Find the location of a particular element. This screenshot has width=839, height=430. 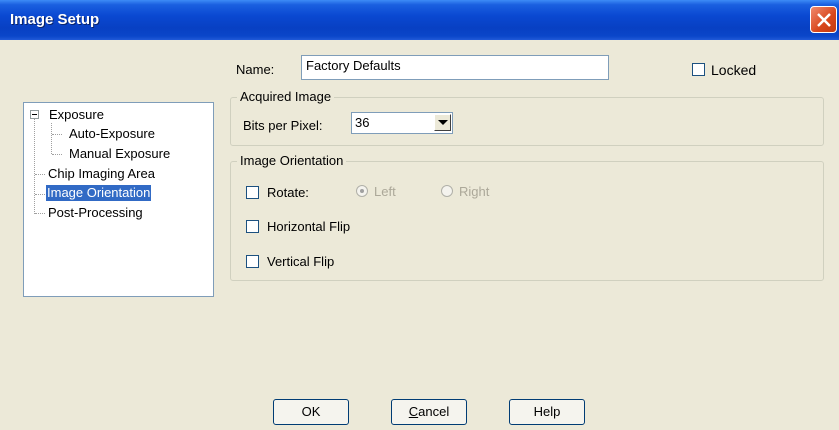

name-input: Factory Defaults is located at coordinates (455, 67).